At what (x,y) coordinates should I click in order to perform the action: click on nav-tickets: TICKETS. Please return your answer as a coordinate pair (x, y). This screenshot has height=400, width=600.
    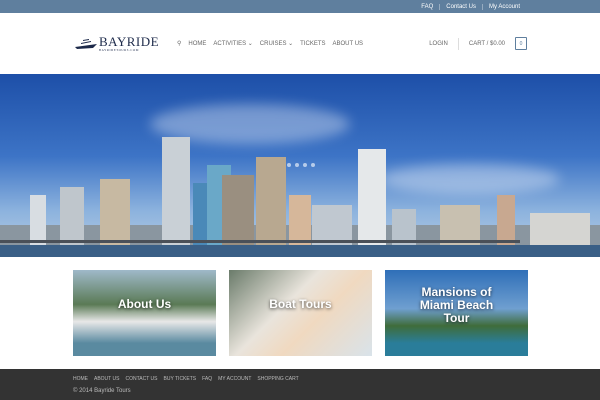
    Looking at the image, I should click on (312, 44).